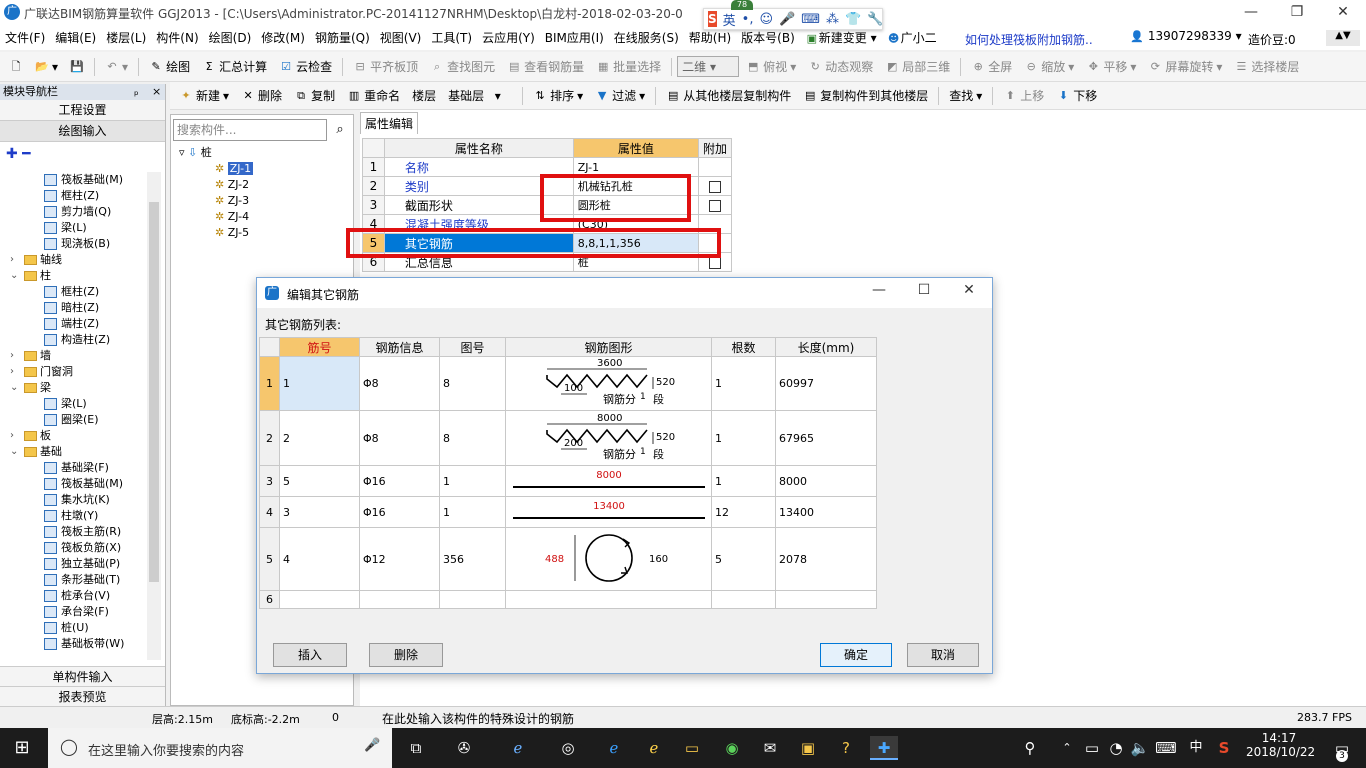  Describe the element at coordinates (743, 599) in the screenshot. I see `count-cell` at that location.